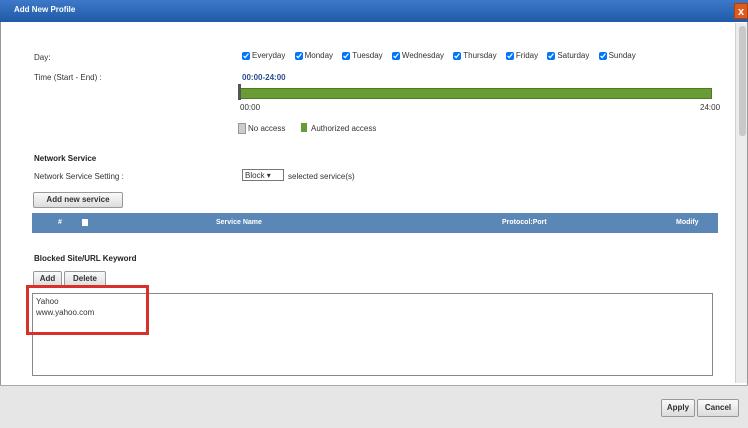 This screenshot has width=748, height=428. Describe the element at coordinates (85, 222) in the screenshot. I see `select-all-checkbox` at that location.